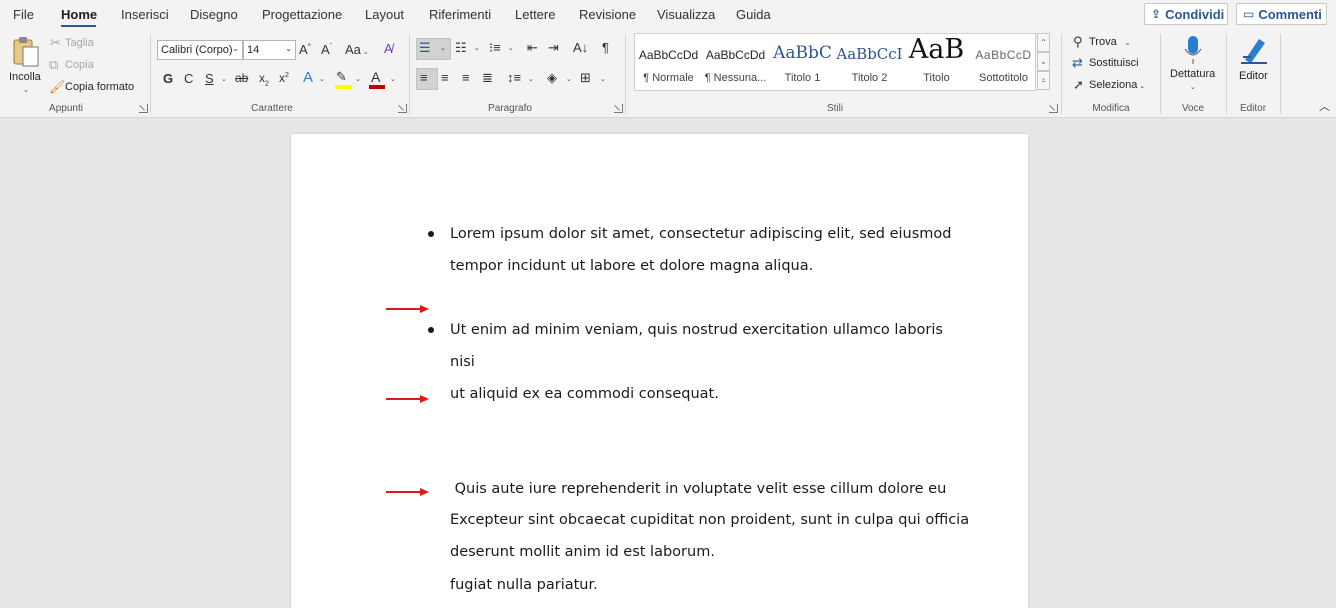 The image size is (1336, 608). I want to click on find-label: Trova, so click(1103, 42).